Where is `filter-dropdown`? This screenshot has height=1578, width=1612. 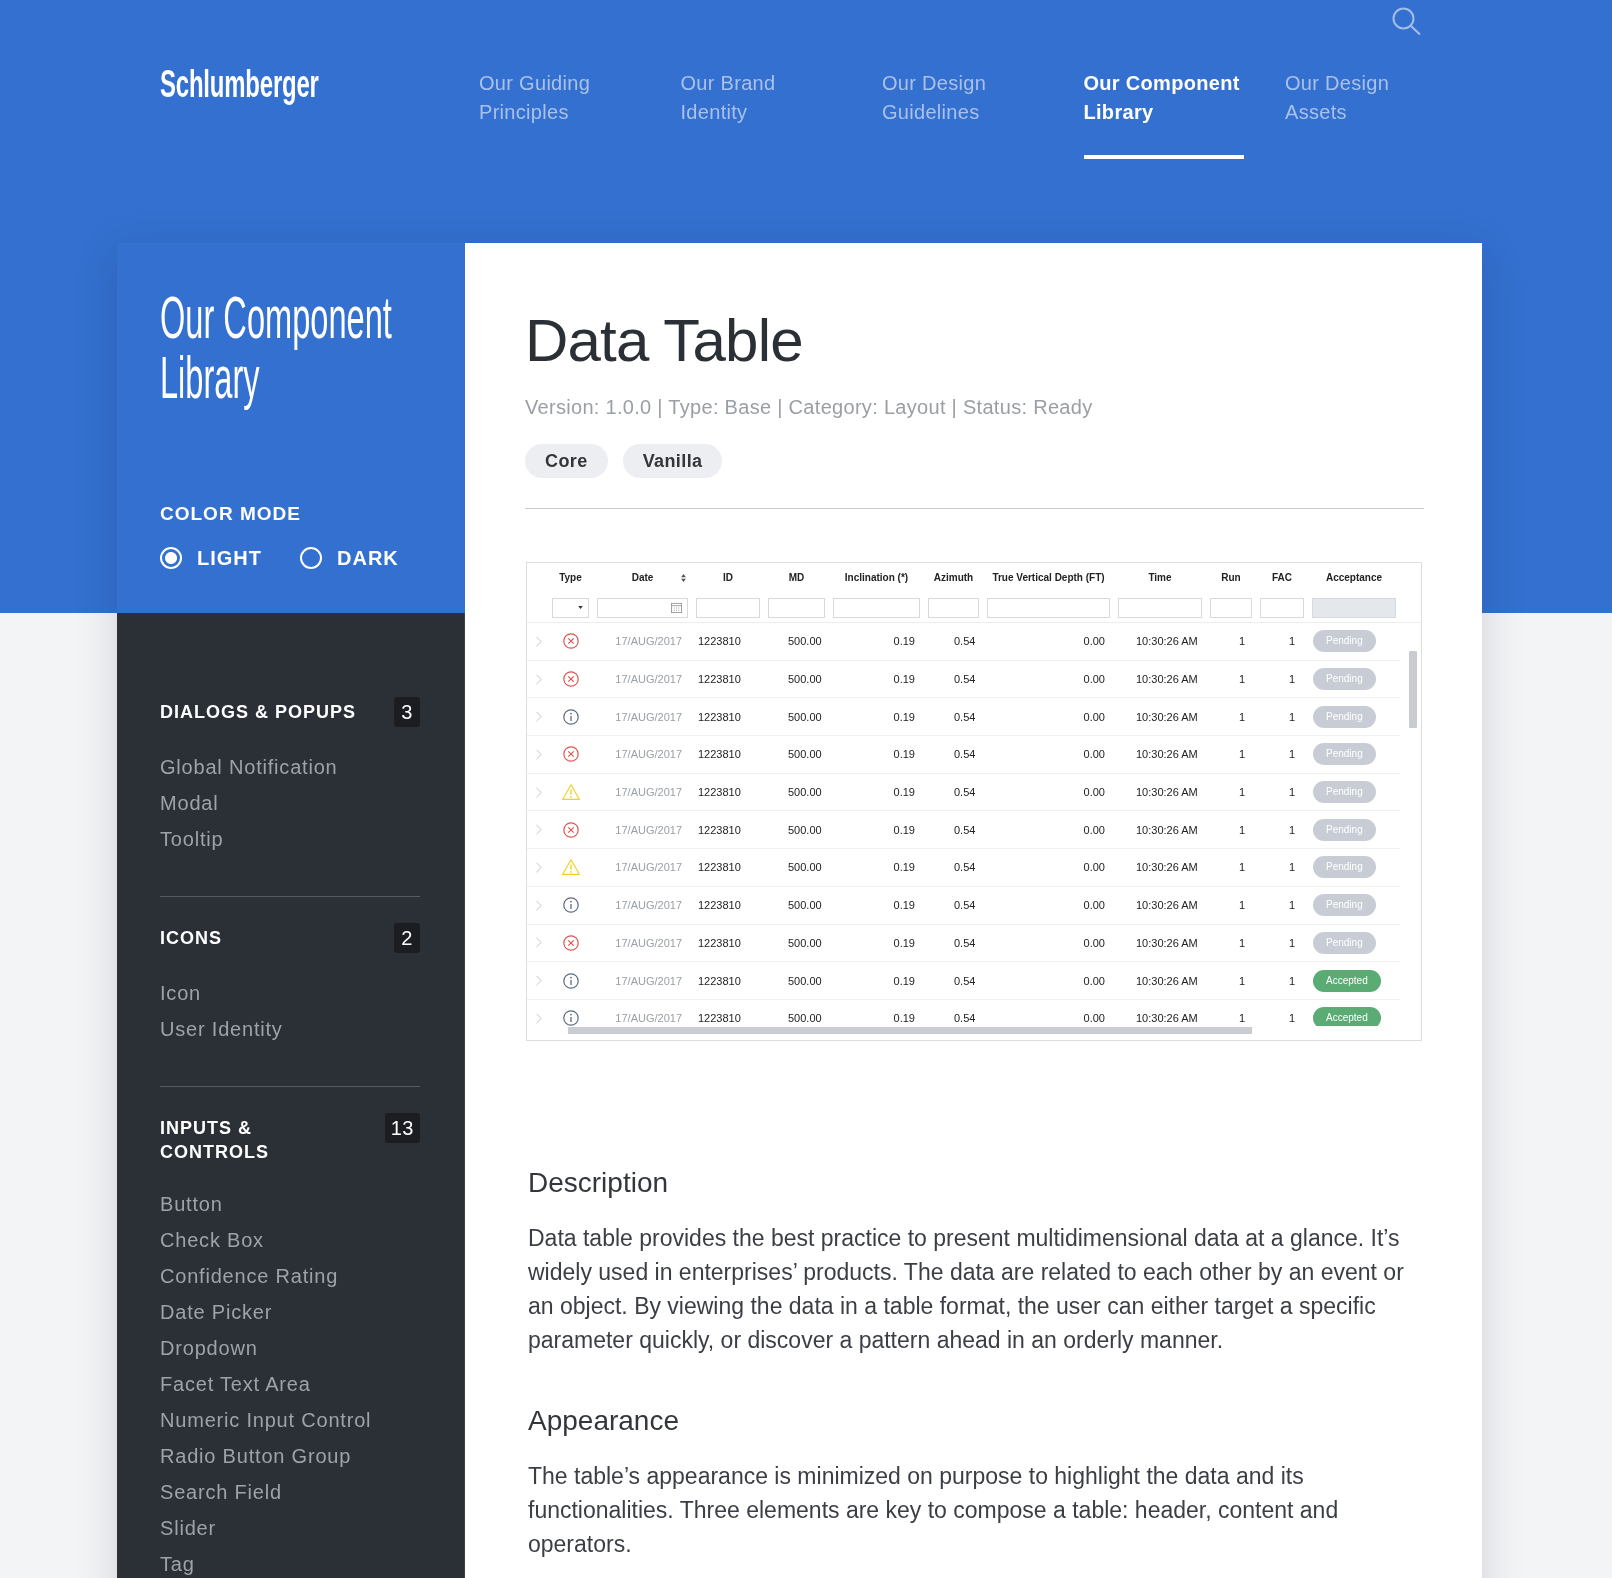
filter-dropdown is located at coordinates (570, 607).